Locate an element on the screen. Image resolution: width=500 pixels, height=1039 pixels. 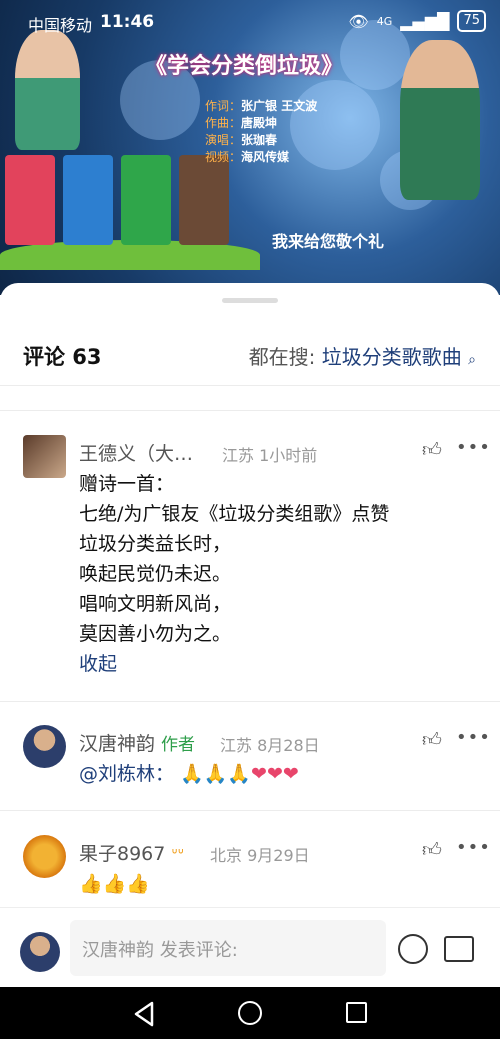
comments-header: 评论 63 都在搜: 垃圾分类歌歌曲 ⌕ is located at coordinates (250, 353).